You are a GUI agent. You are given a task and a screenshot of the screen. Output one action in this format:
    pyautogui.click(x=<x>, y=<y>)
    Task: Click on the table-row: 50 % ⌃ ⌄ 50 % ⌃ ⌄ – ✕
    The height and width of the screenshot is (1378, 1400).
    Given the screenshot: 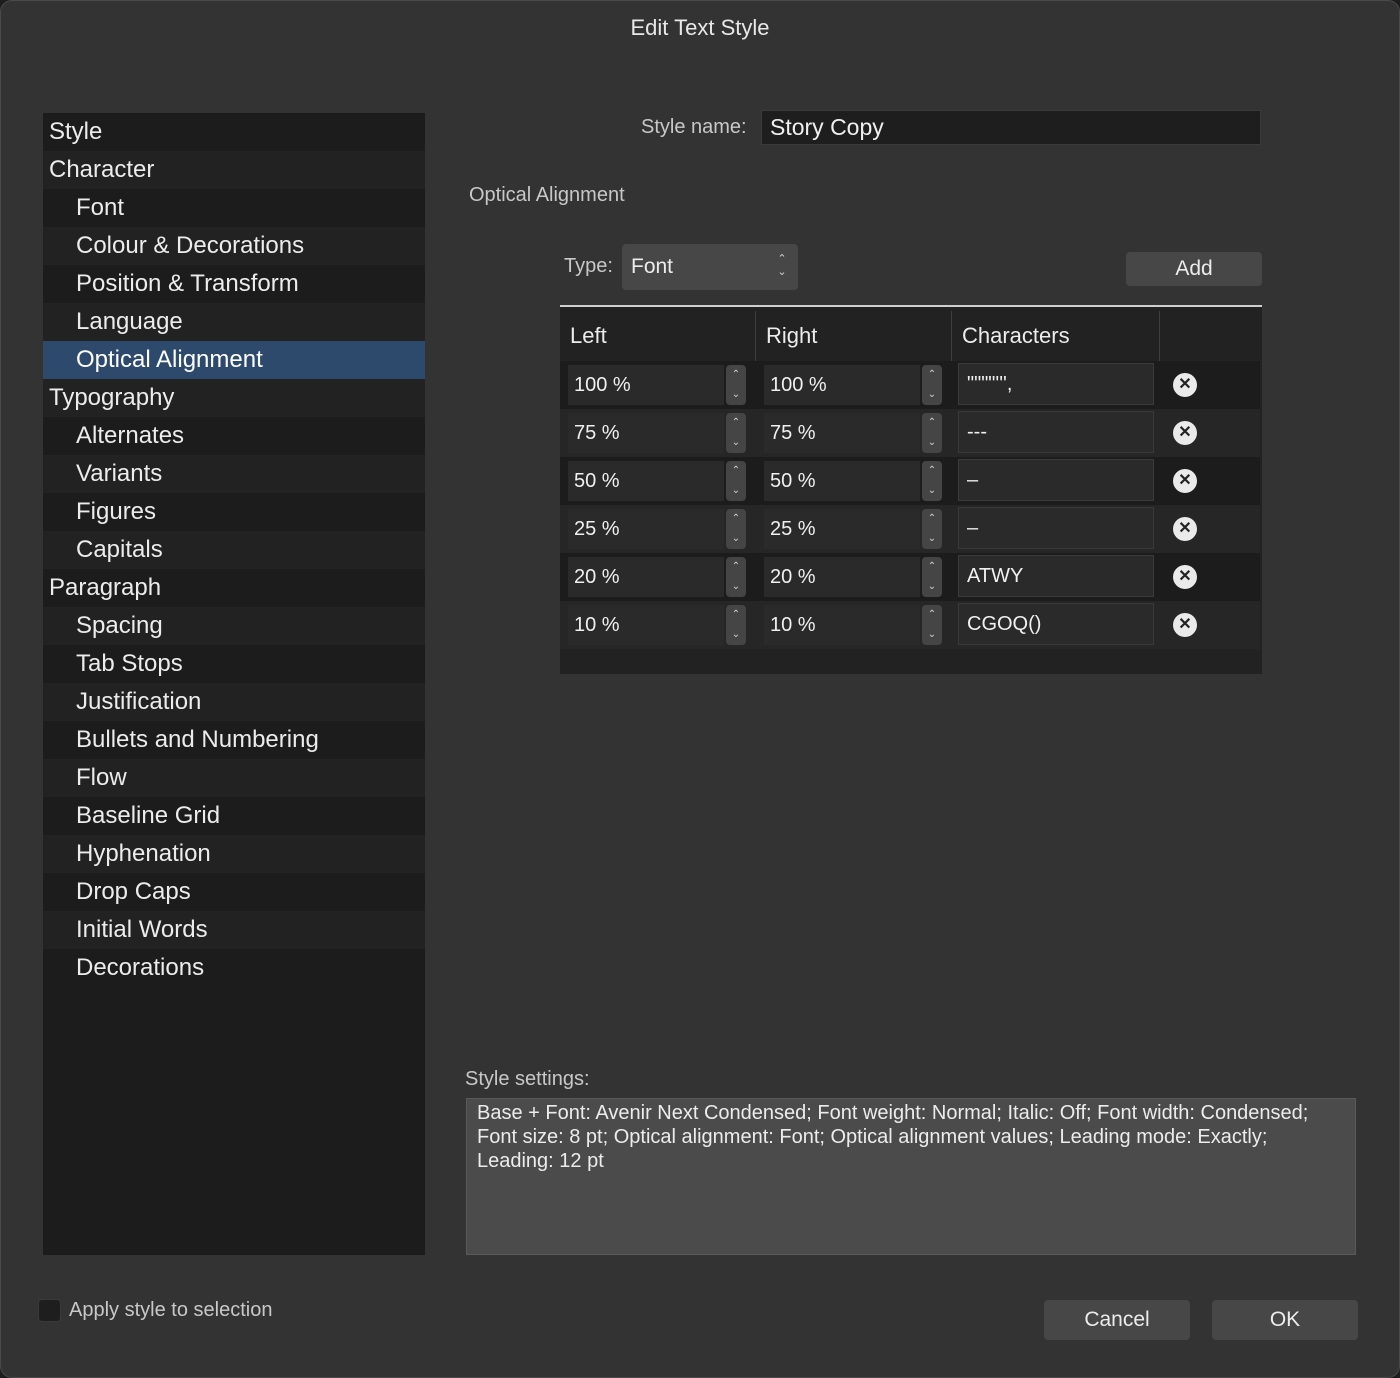 What is the action you would take?
    pyautogui.click(x=910, y=481)
    